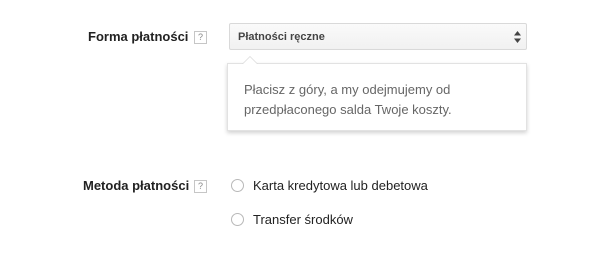 Image resolution: width=610 pixels, height=257 pixels. Describe the element at coordinates (281, 37) in the screenshot. I see `payment-form-select-value: Płatności ręczne` at that location.